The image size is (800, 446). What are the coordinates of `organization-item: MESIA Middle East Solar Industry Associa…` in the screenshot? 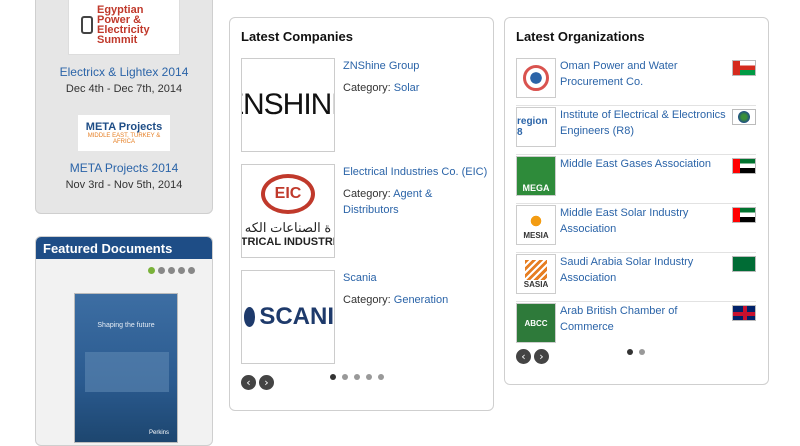 It's located at (636, 229).